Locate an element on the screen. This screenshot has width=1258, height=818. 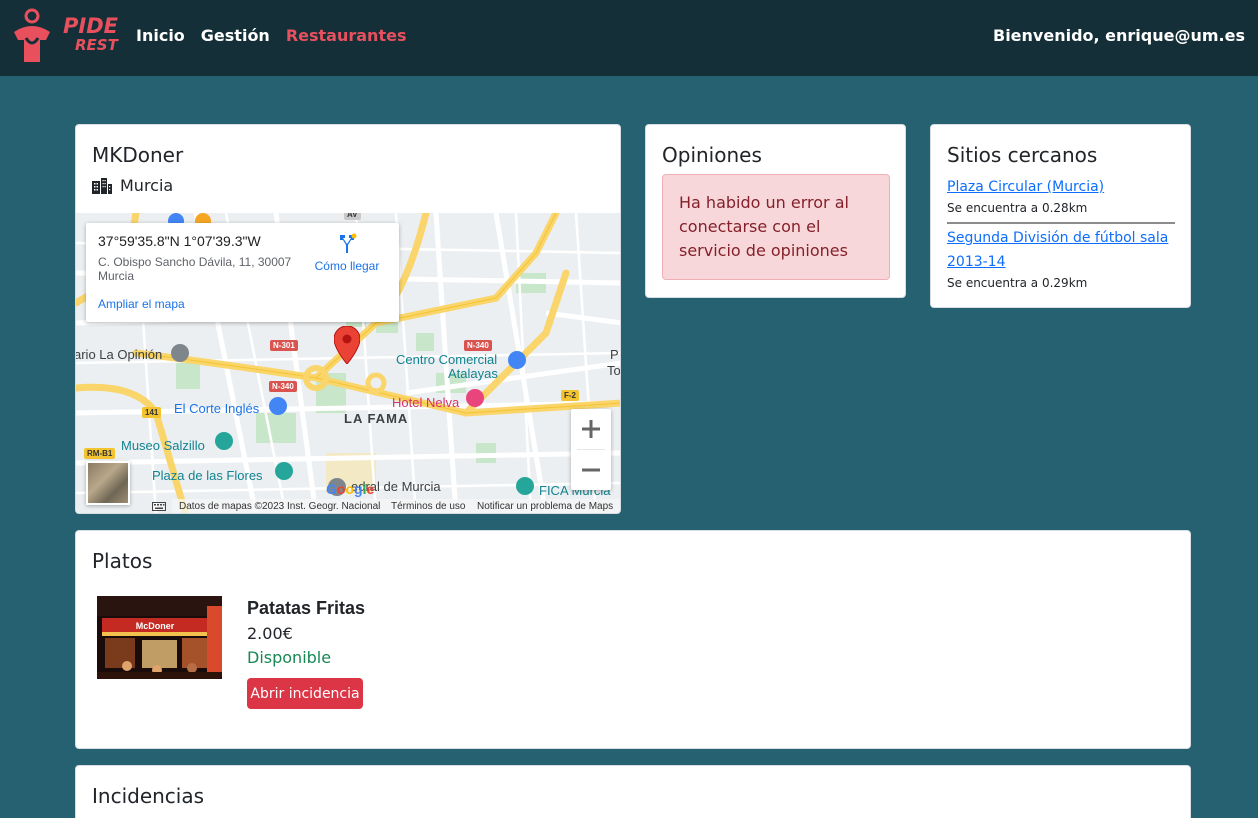
map-directions: Cómo llegar is located at coordinates (347, 253).